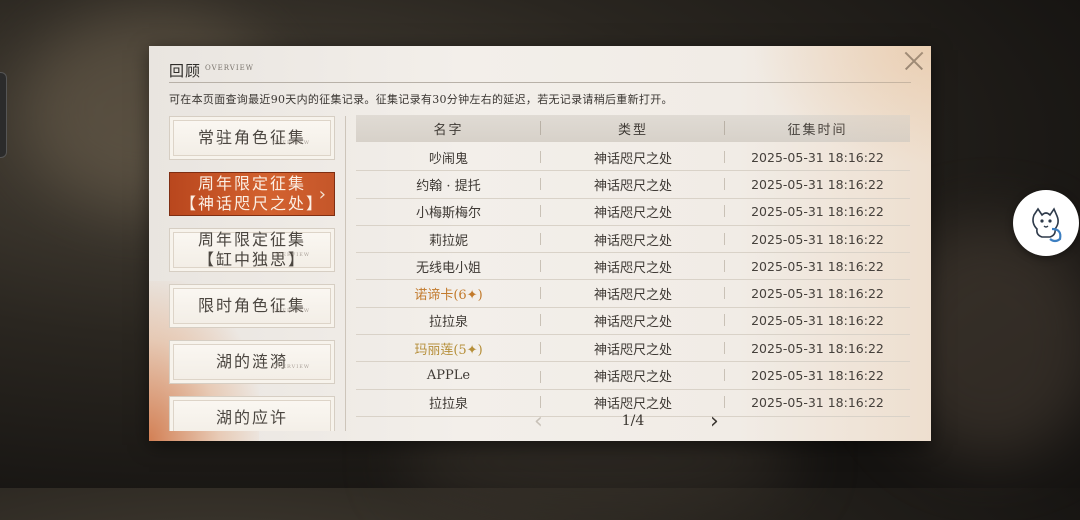 The width and height of the screenshot is (1080, 520). I want to click on category-limited: 限时角色征集 OVERVIEW, so click(252, 306).